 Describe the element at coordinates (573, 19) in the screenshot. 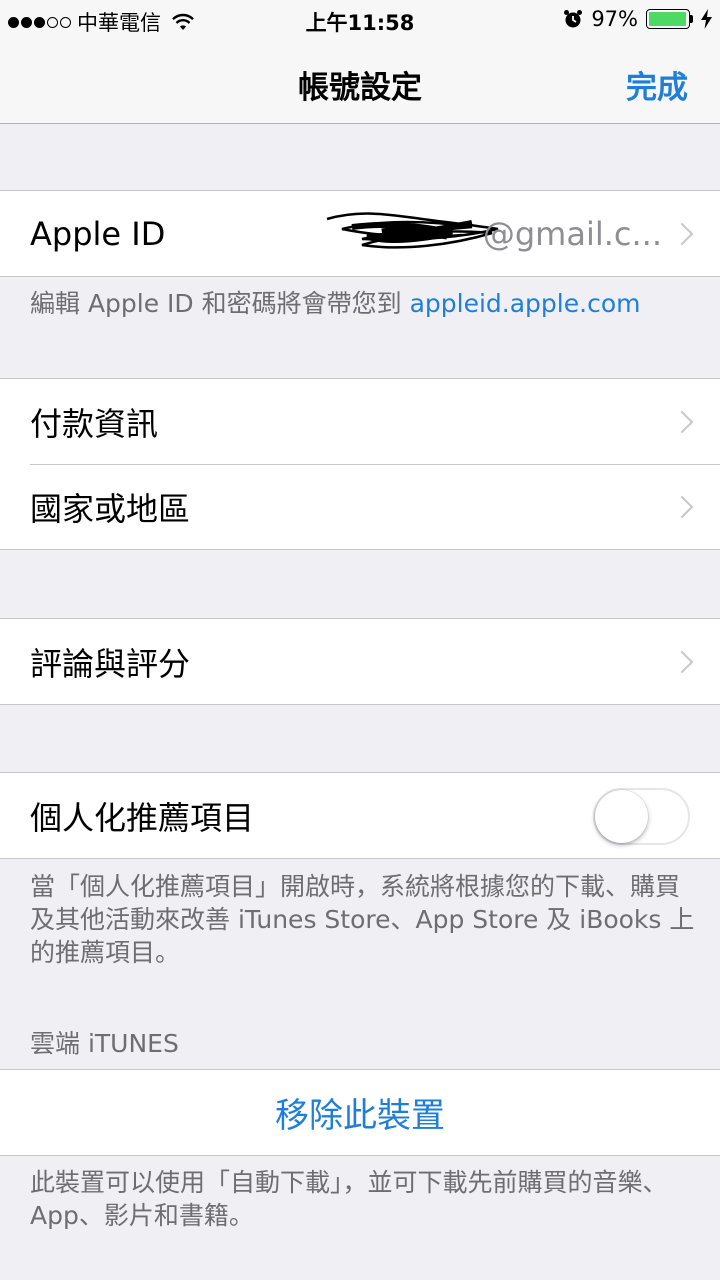

I see `alarm-clock-icon` at that location.